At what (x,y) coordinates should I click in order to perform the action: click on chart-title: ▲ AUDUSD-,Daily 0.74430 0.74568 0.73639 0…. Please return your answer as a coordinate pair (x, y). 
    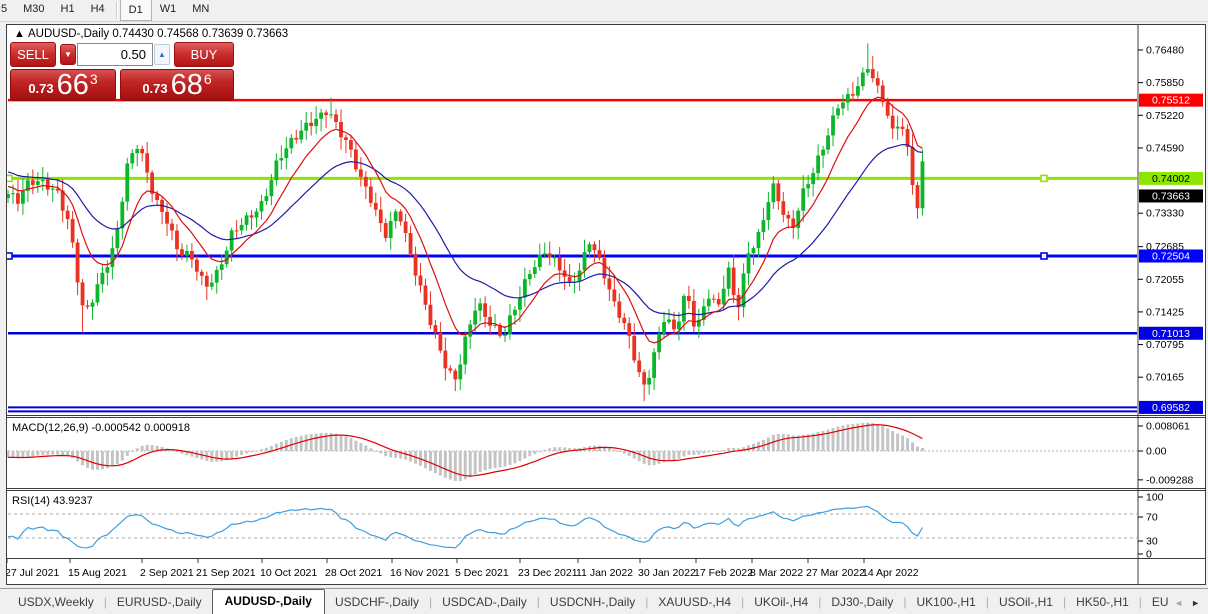
    Looking at the image, I should click on (151, 34).